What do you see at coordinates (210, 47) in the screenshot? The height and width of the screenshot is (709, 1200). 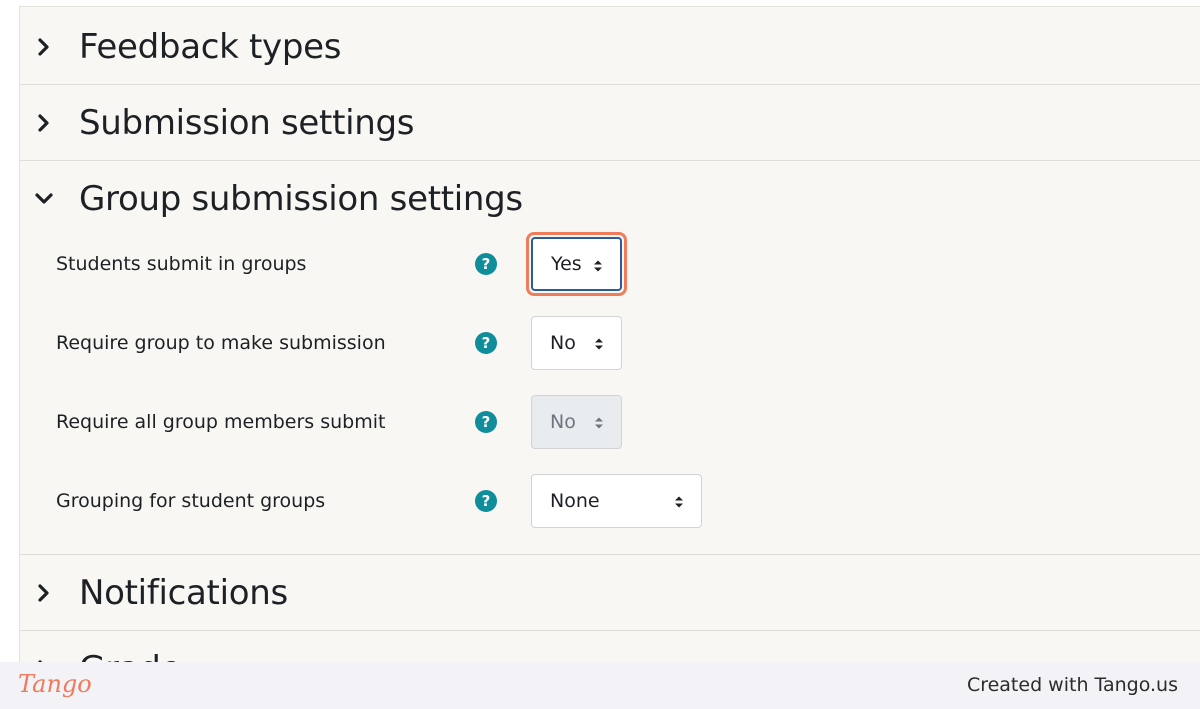 I see `section-title: Feedback types` at bounding box center [210, 47].